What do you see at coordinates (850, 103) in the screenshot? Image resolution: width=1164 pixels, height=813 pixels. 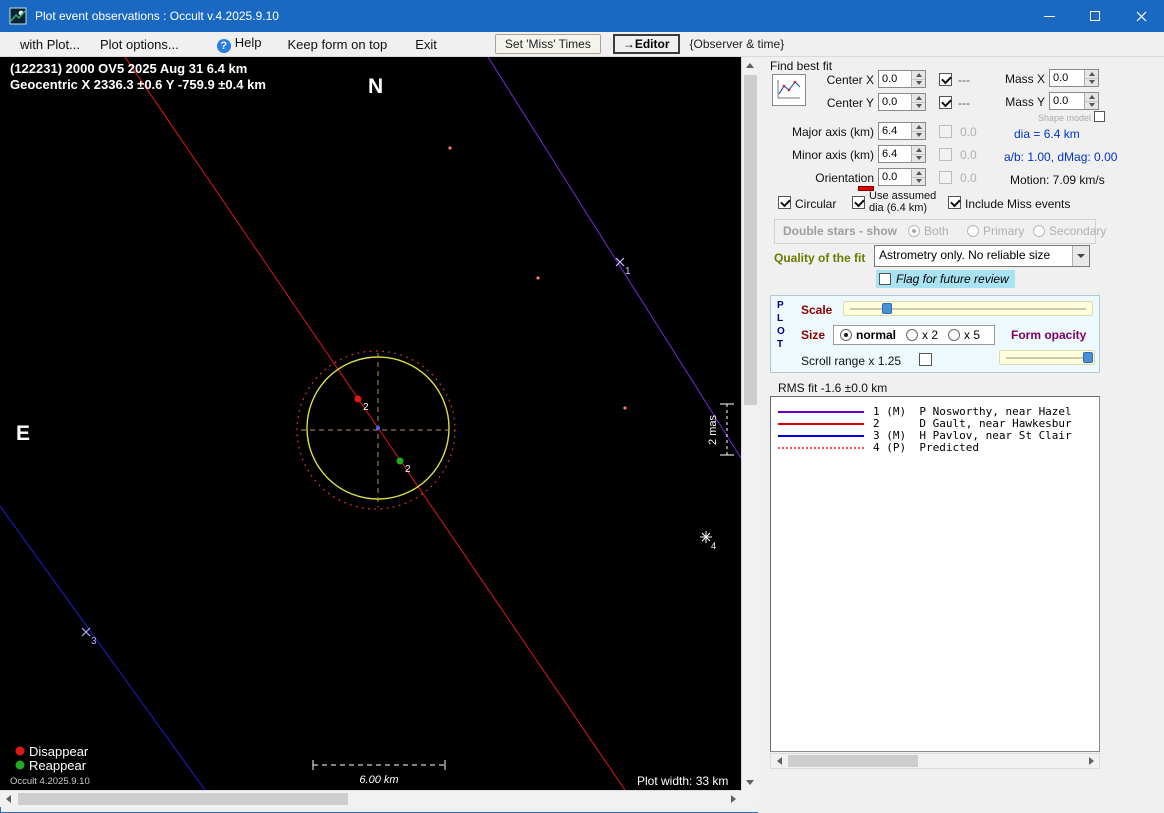 I see `center-y-label: Center Y` at bounding box center [850, 103].